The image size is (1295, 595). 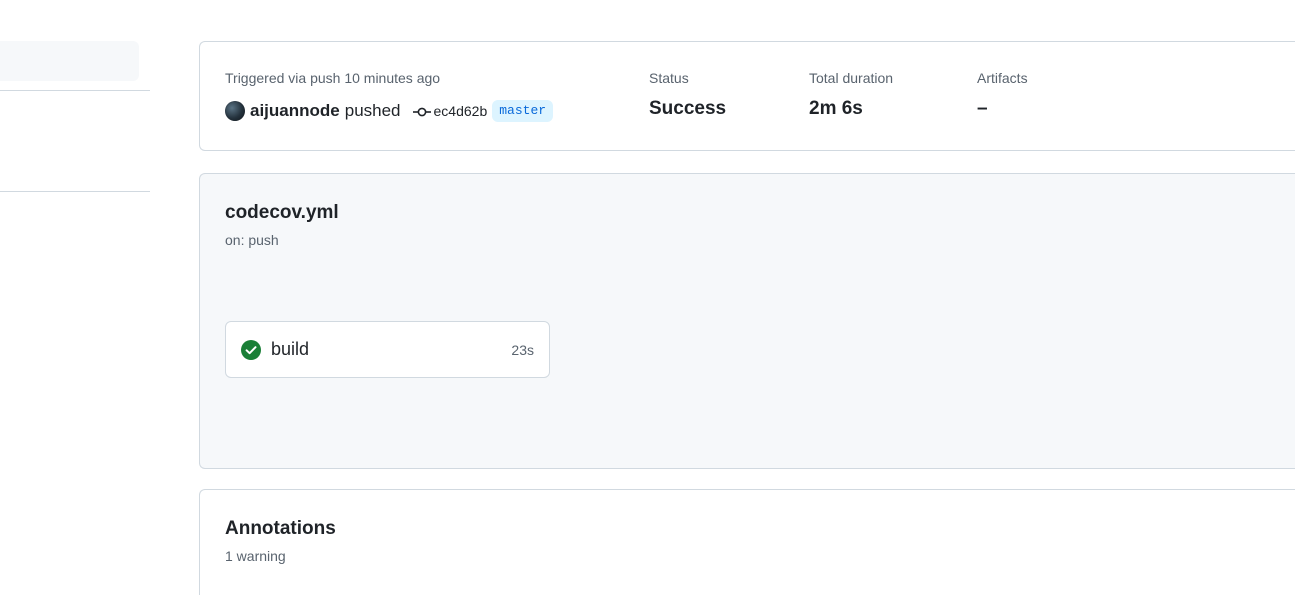 I want to click on avatar, so click(x=235, y=111).